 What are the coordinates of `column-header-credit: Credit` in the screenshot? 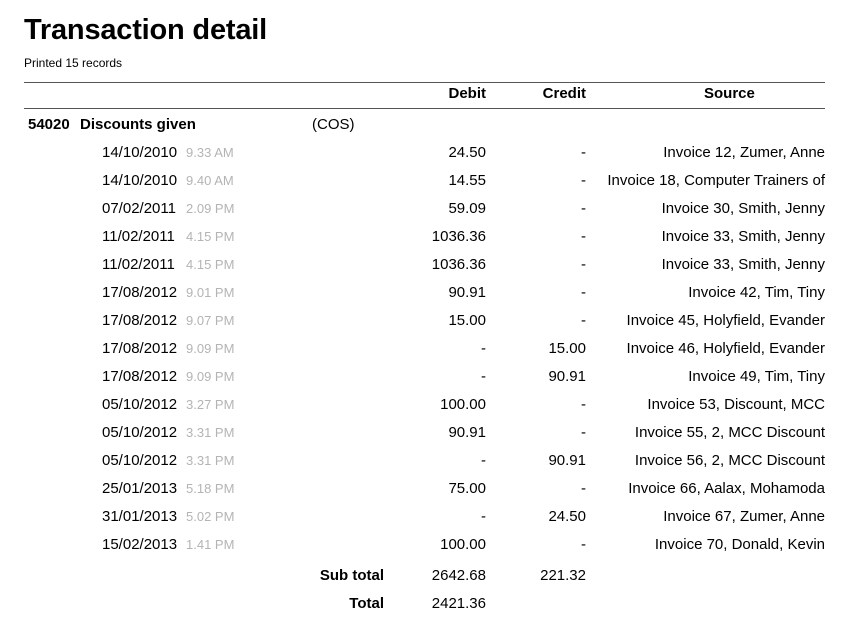 It's located at (564, 93).